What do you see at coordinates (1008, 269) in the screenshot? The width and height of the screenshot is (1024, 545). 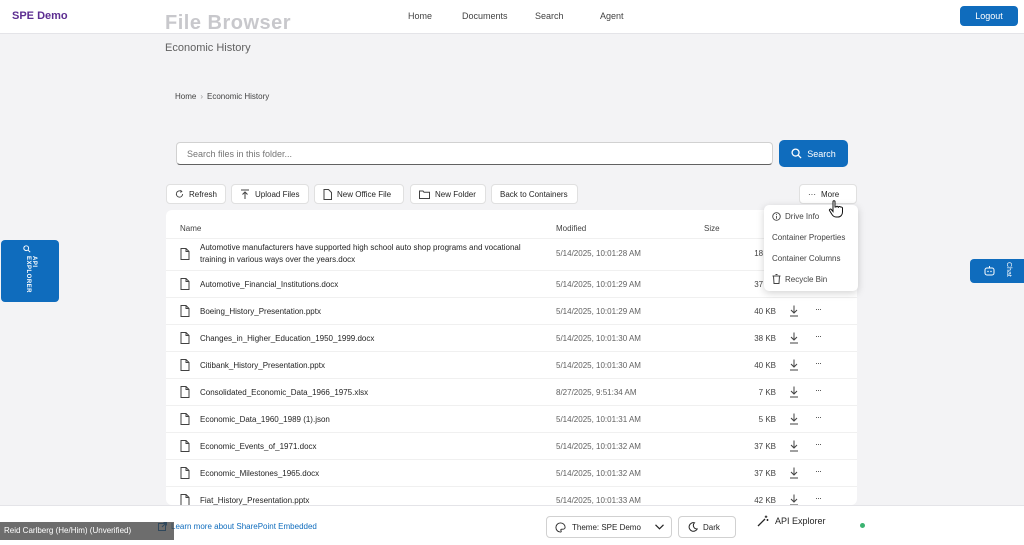 I see `chat-side-label: Chat` at bounding box center [1008, 269].